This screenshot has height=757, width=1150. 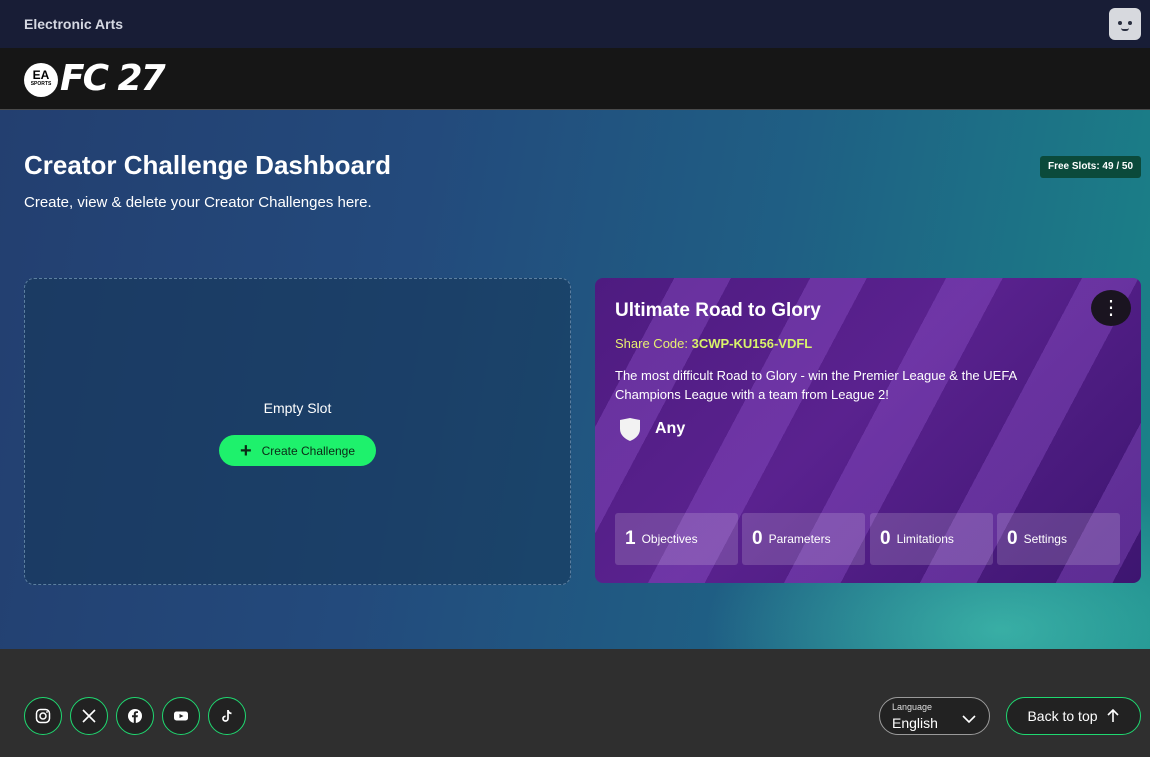 I want to click on youtube-icon, so click(x=181, y=716).